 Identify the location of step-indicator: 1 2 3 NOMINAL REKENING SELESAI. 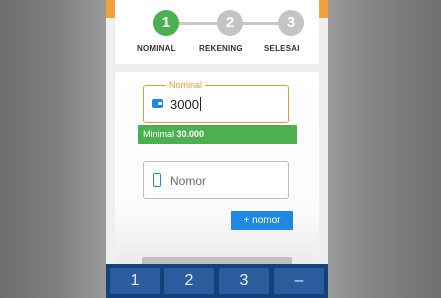
(217, 32).